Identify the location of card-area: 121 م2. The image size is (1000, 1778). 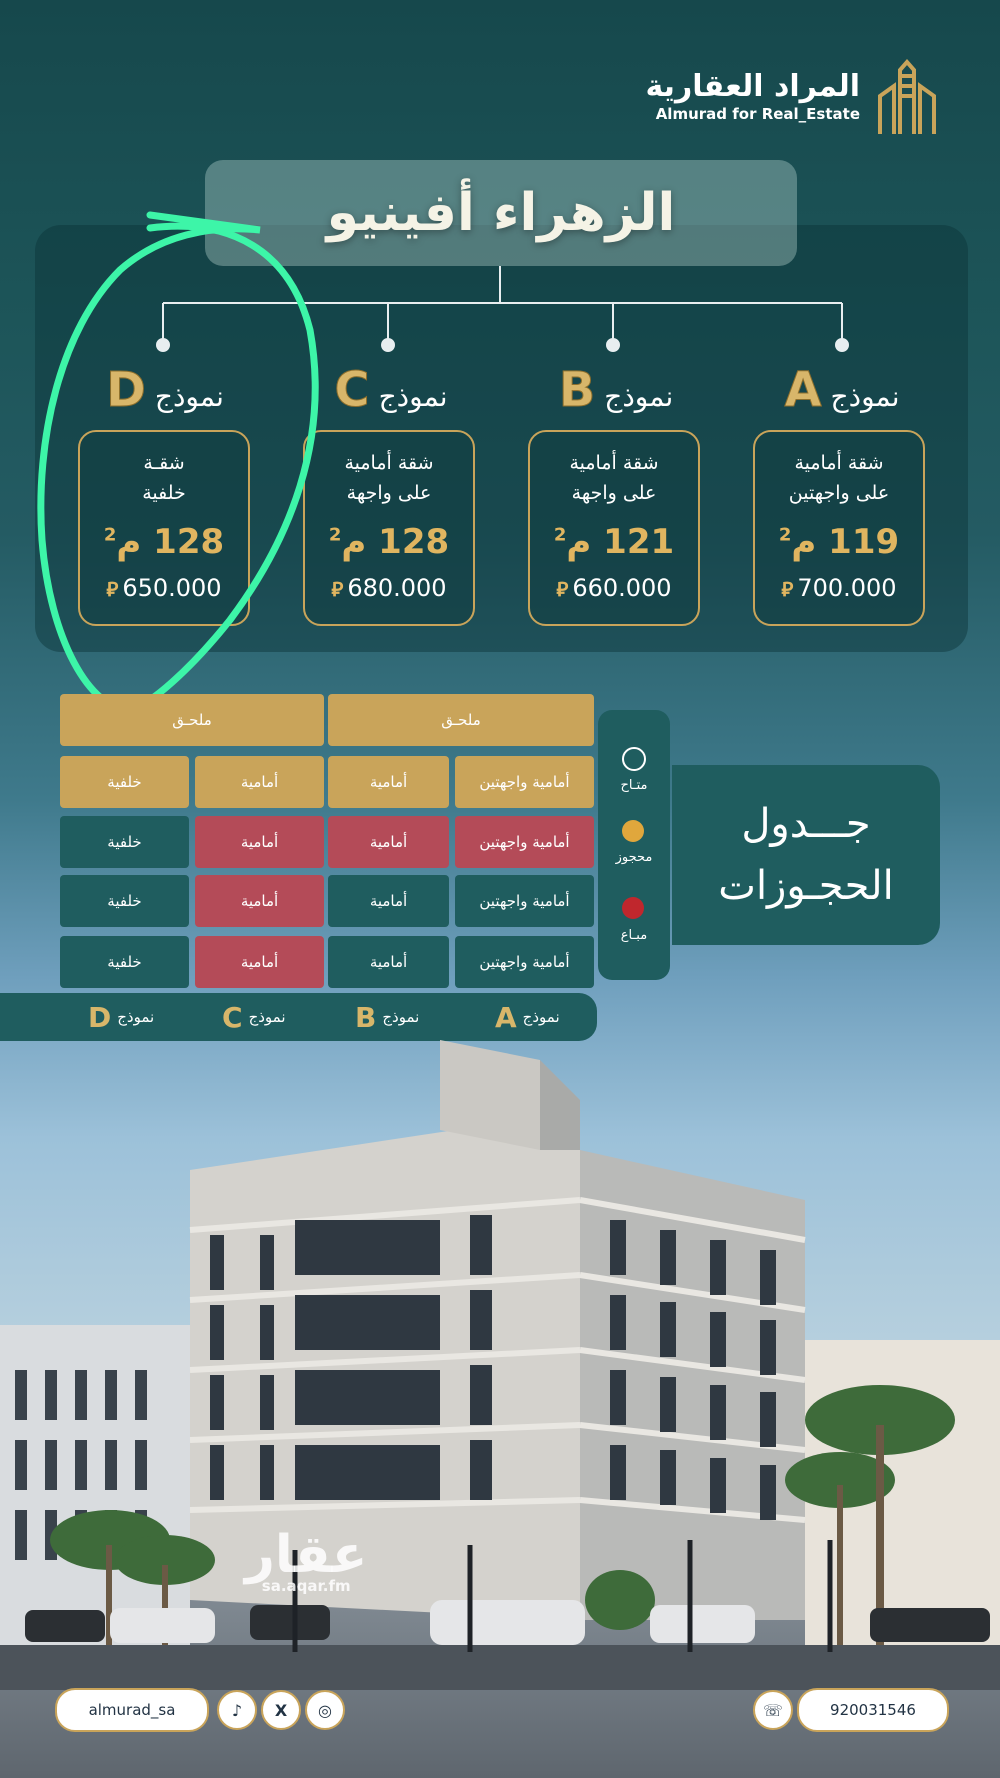
(614, 542).